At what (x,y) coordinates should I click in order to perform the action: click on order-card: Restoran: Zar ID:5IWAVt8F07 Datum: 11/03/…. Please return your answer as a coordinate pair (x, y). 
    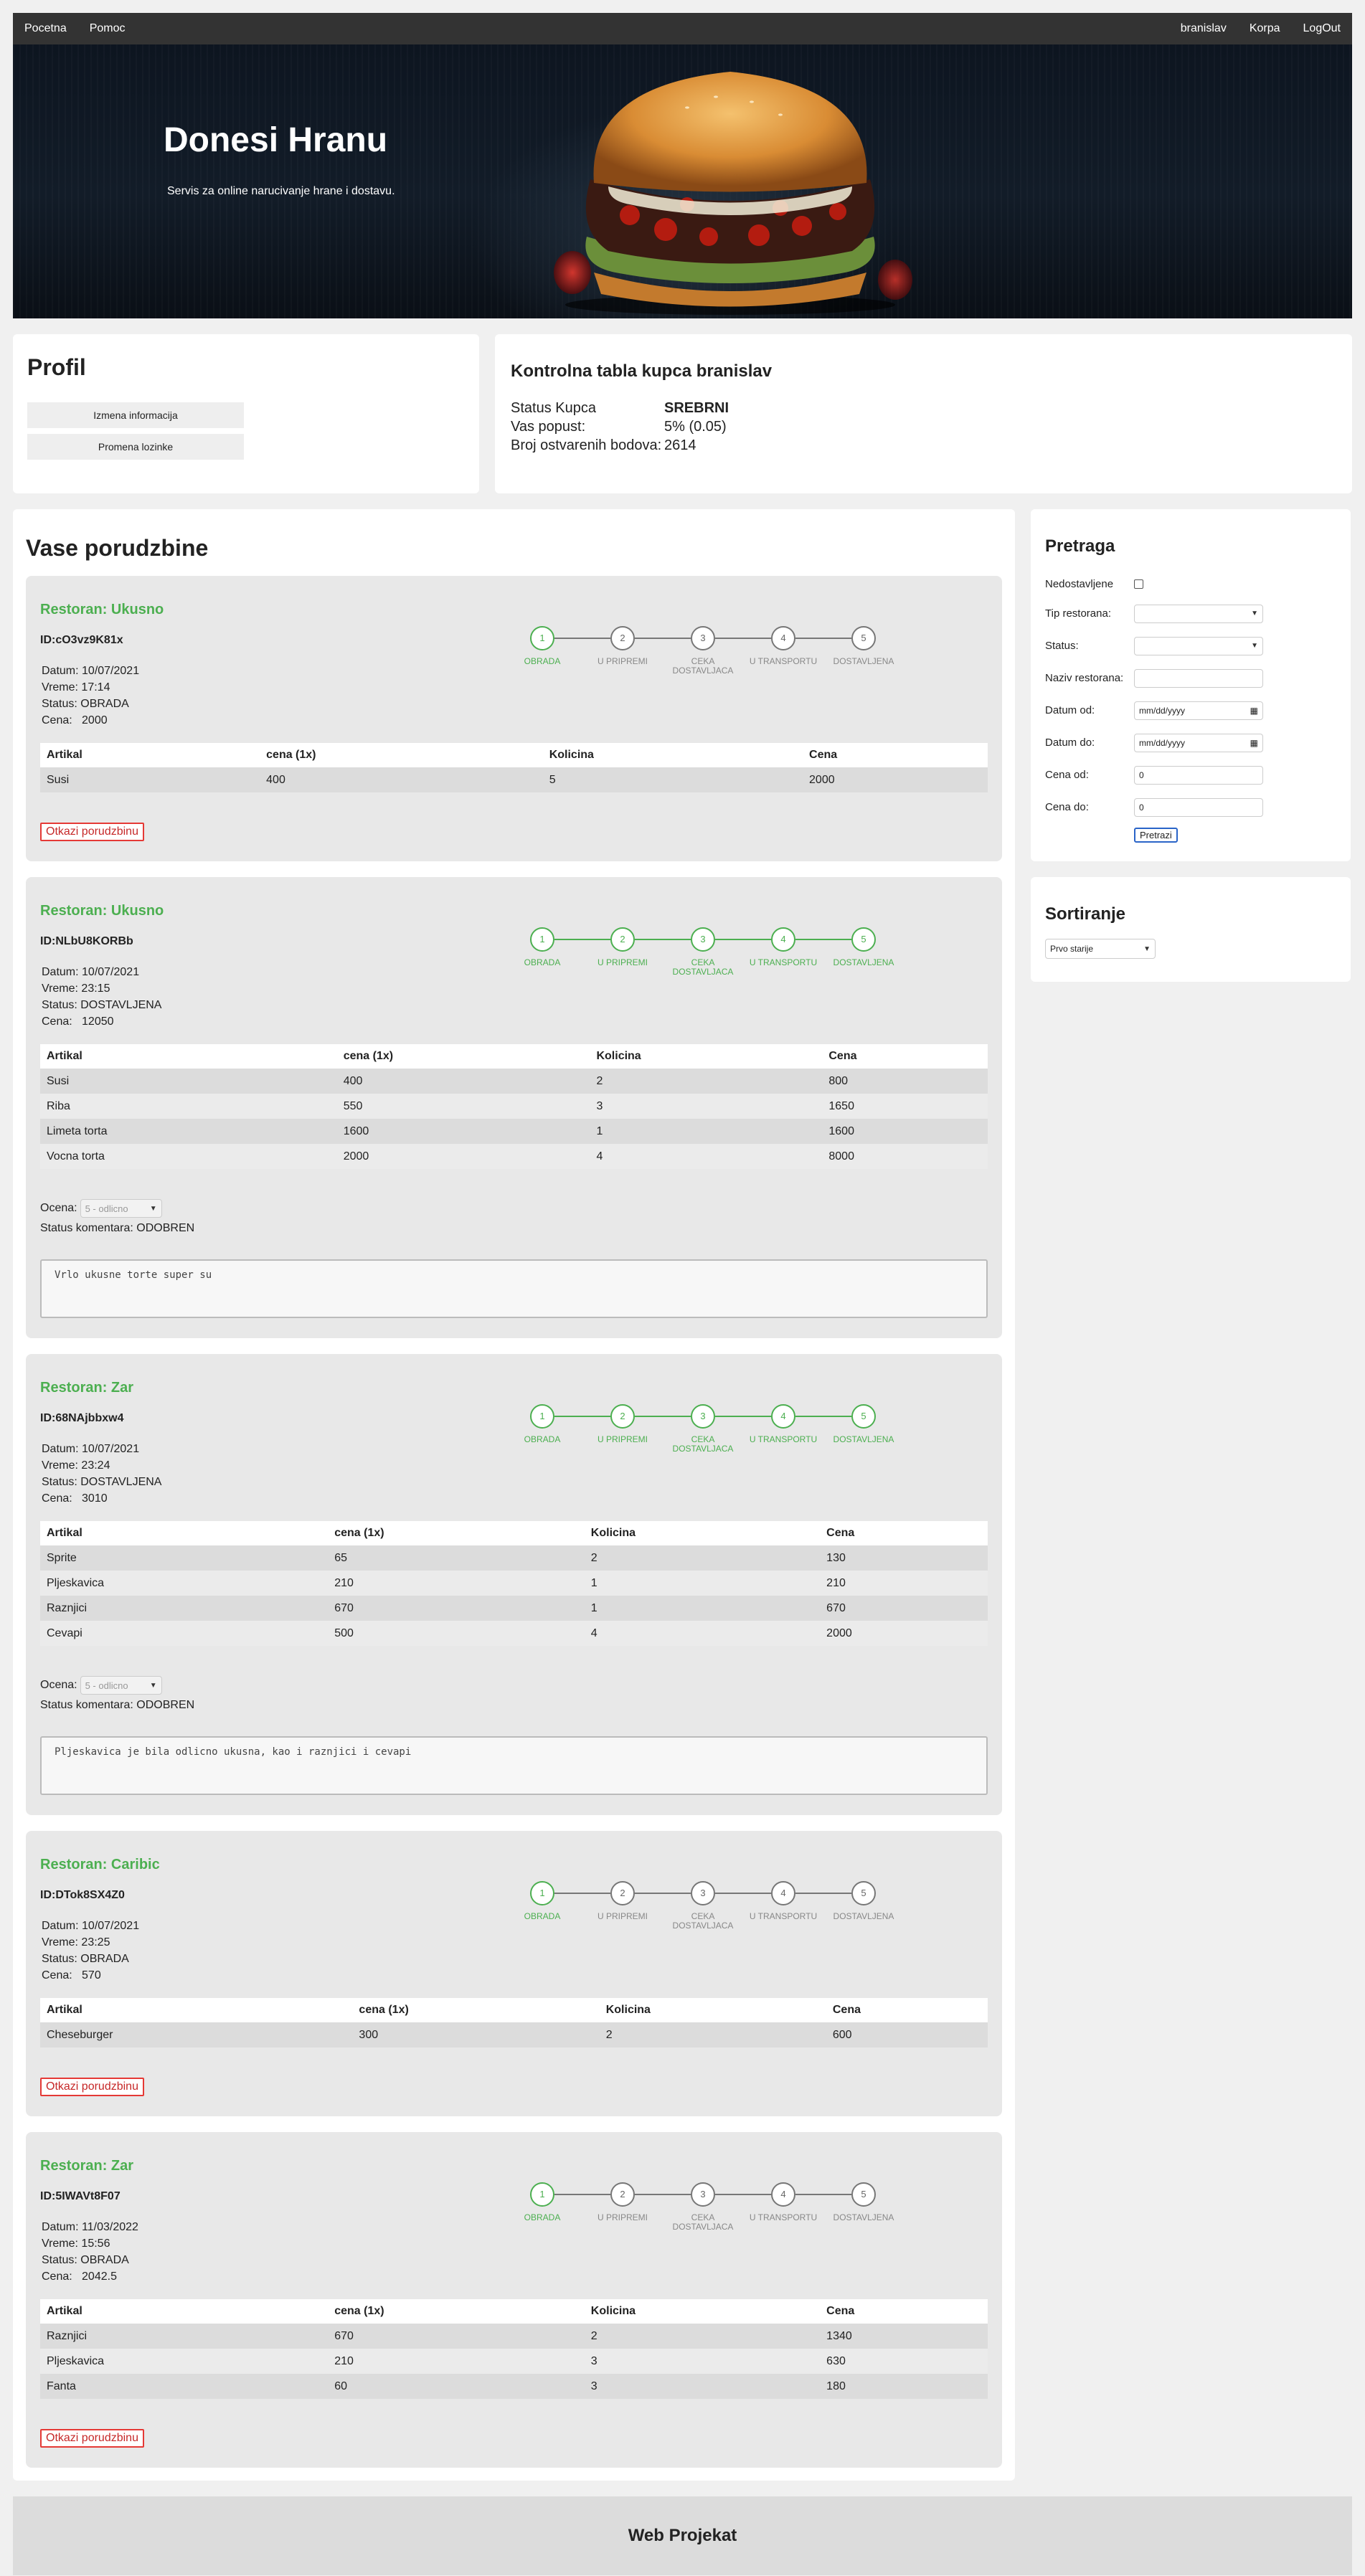
    Looking at the image, I should click on (514, 2300).